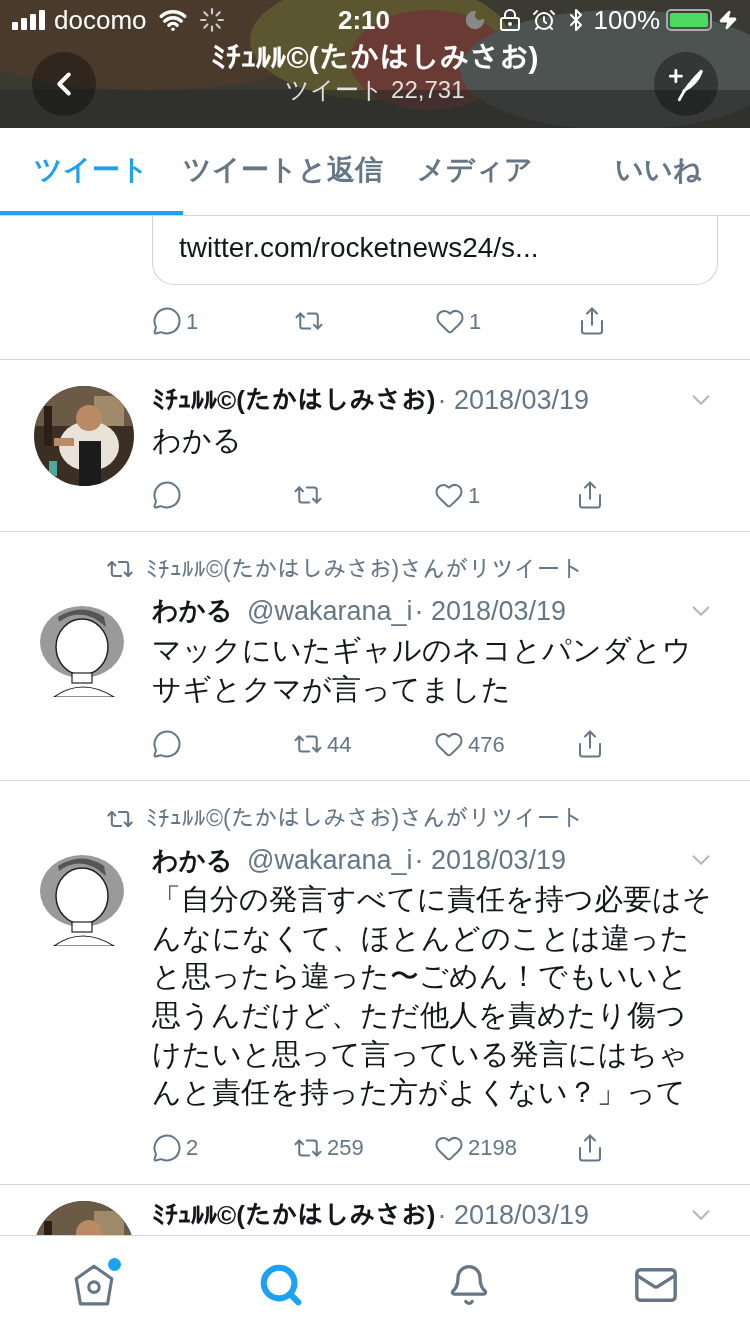  I want to click on action-count: 476, so click(486, 744).